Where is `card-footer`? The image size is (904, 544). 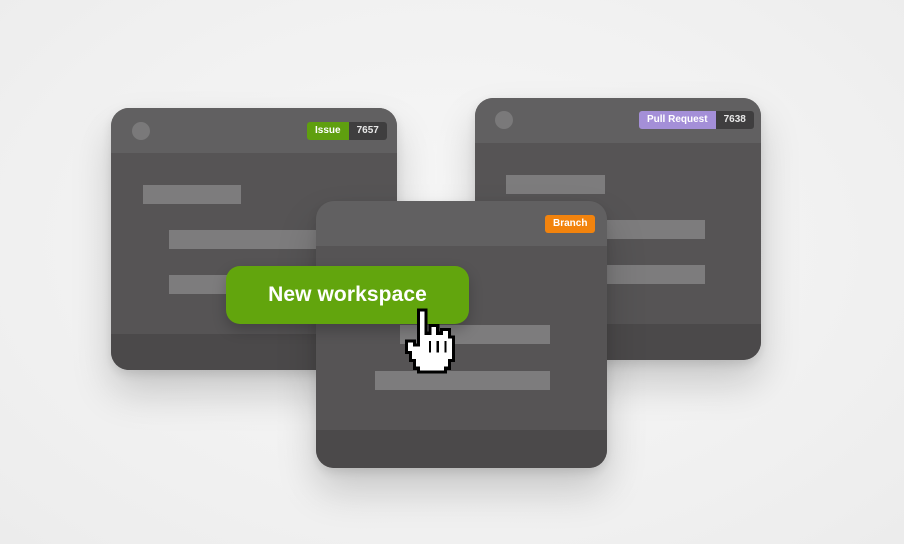 card-footer is located at coordinates (461, 449).